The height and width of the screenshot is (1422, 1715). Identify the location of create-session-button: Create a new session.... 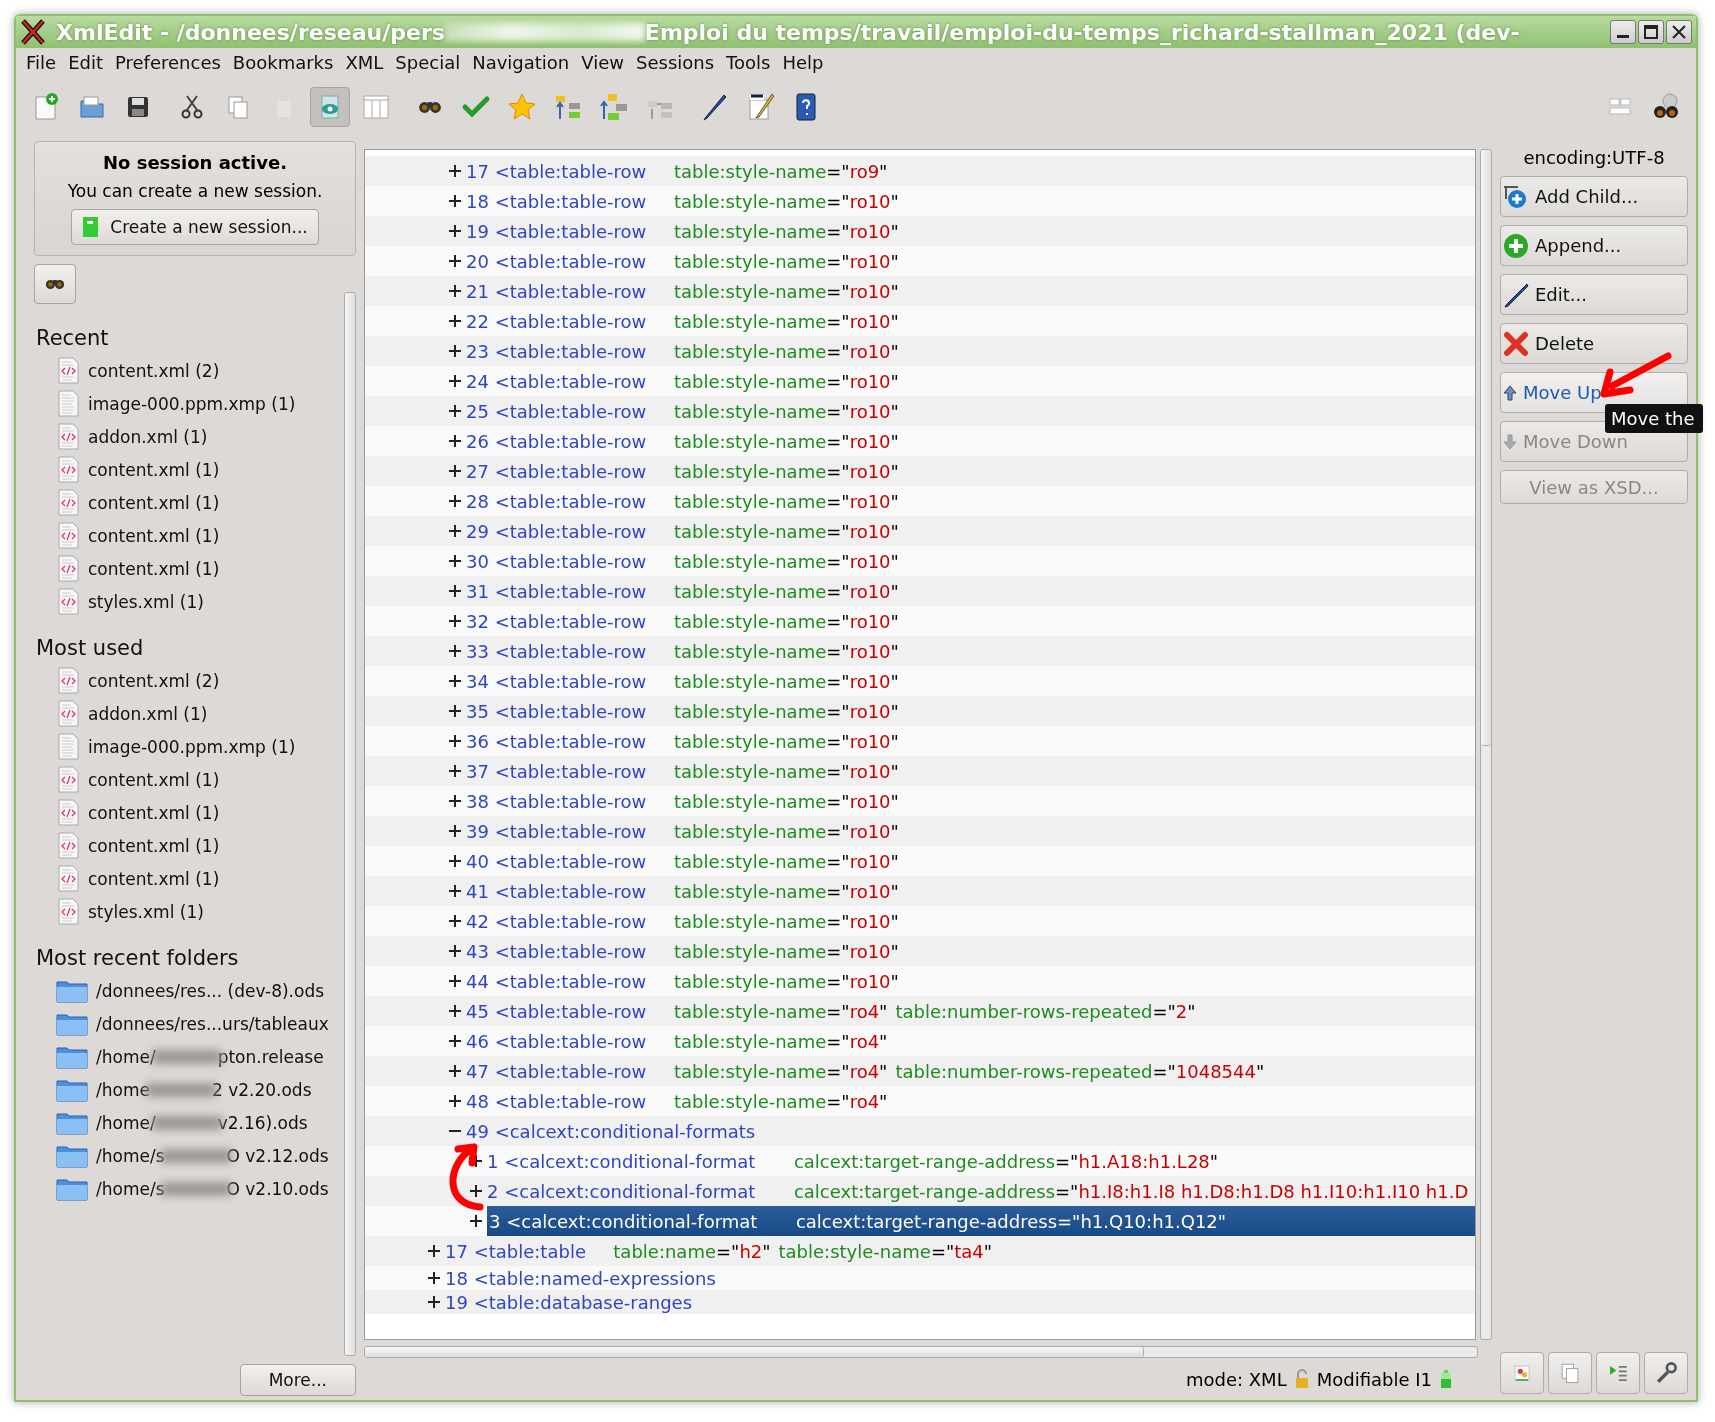
(195, 227).